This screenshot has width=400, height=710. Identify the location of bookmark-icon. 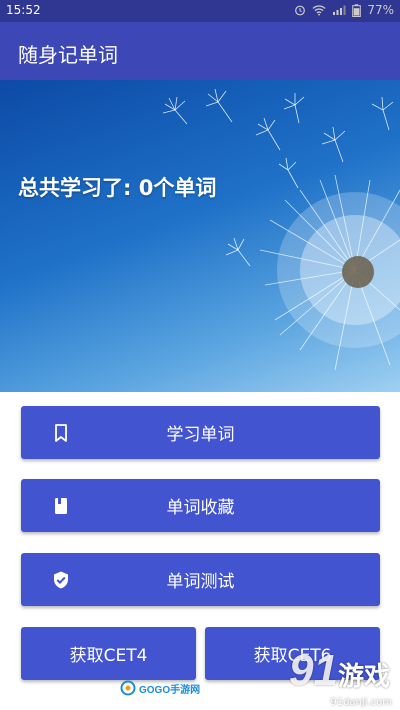
(61, 432).